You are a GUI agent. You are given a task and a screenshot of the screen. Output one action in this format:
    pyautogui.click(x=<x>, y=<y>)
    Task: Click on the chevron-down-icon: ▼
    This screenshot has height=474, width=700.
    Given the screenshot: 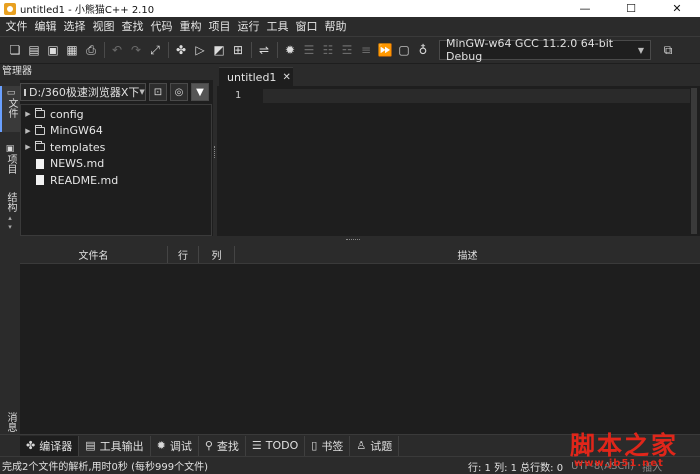 What is the action you would take?
    pyautogui.click(x=142, y=92)
    